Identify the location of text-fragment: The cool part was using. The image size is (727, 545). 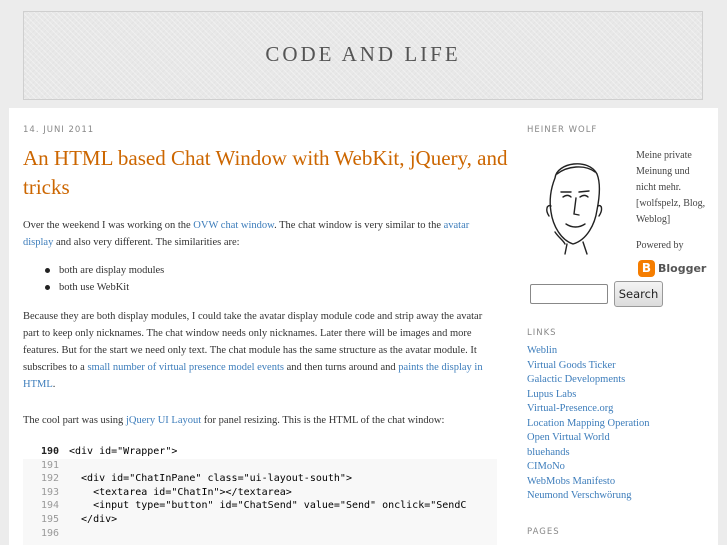
(74, 420).